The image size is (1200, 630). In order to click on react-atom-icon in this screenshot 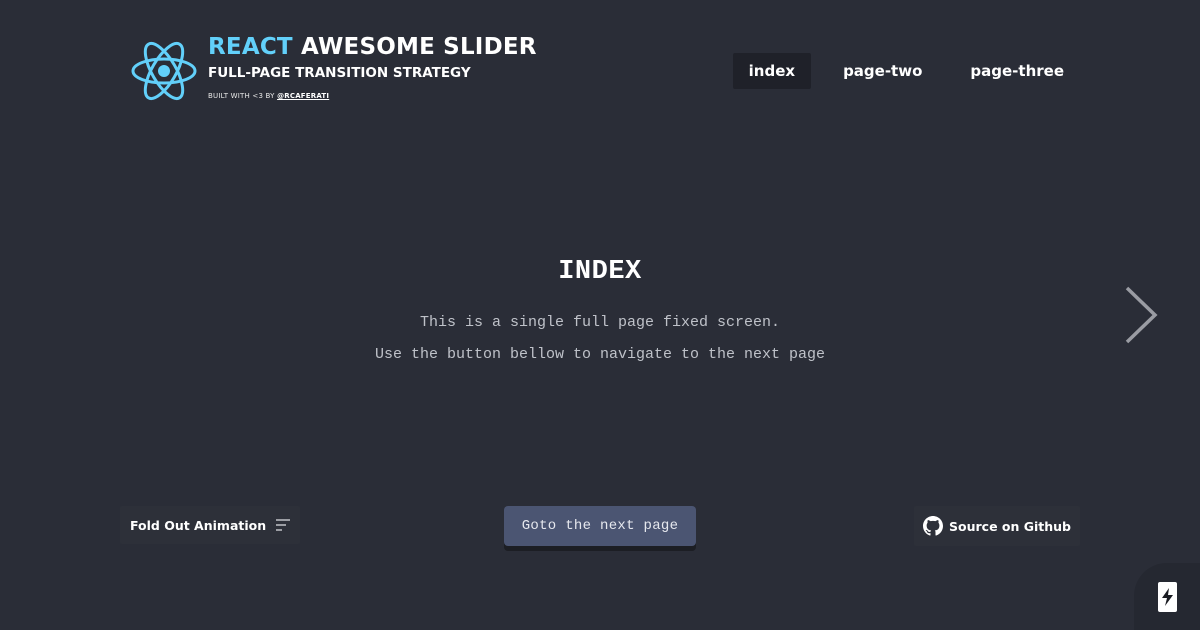, I will do `click(164, 71)`.